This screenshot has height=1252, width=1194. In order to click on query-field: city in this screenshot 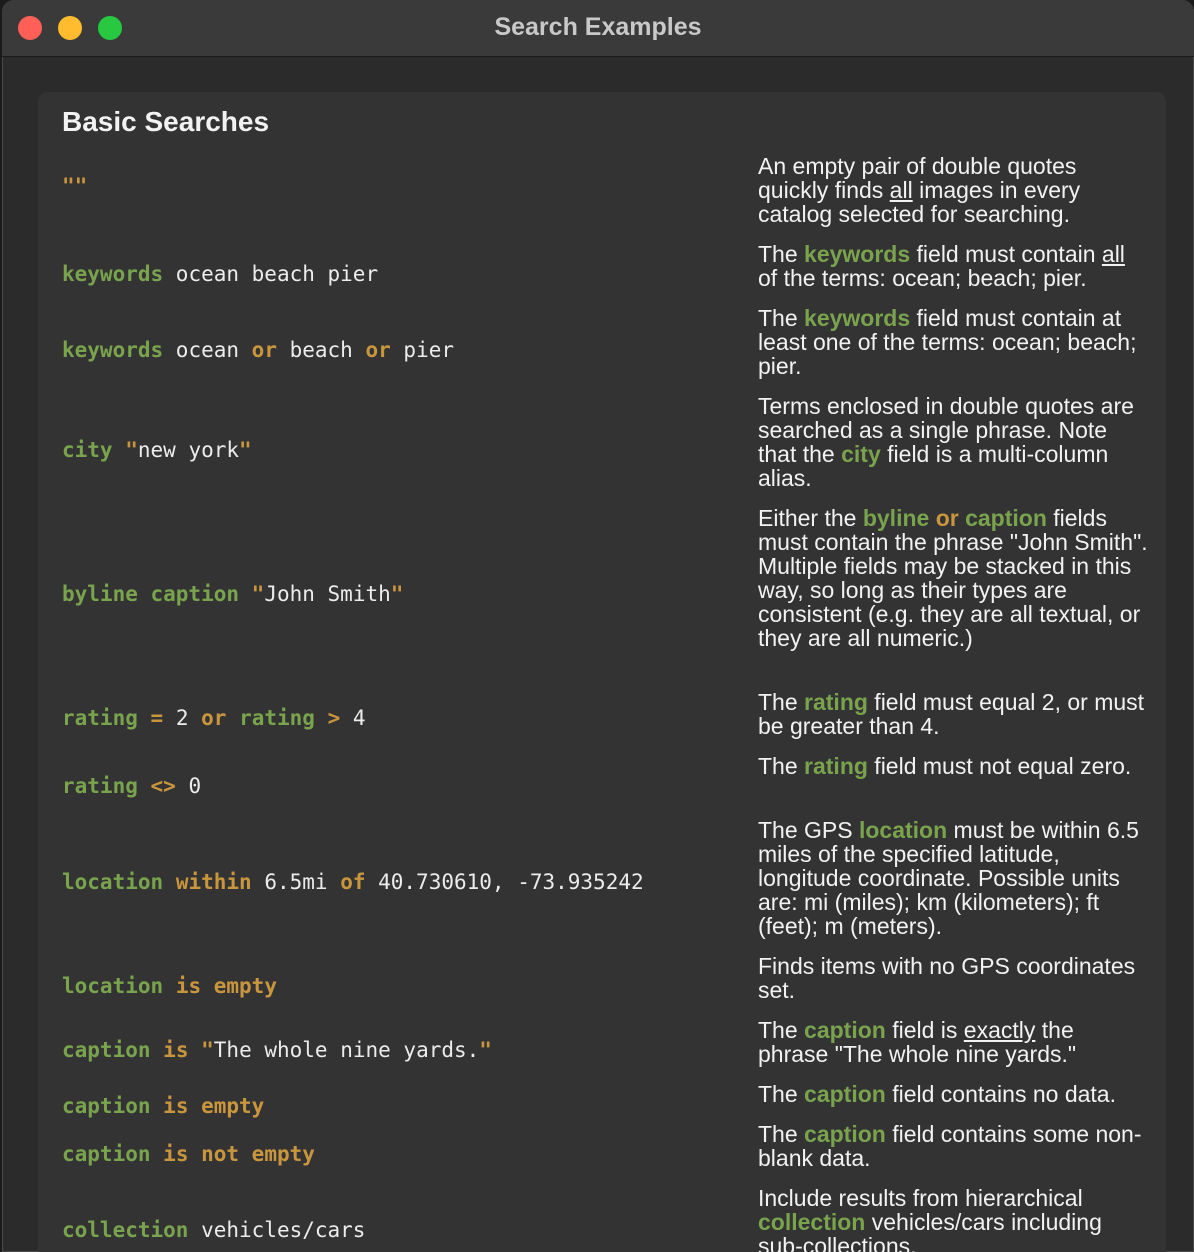, I will do `click(87, 450)`.